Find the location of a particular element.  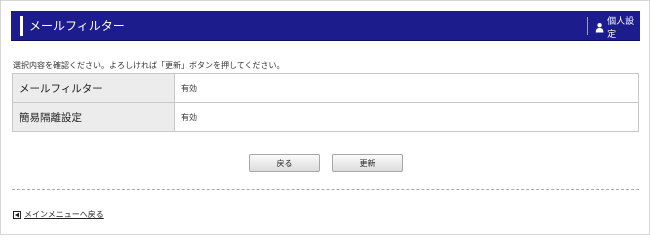

back-arrow-icon is located at coordinates (17, 214).